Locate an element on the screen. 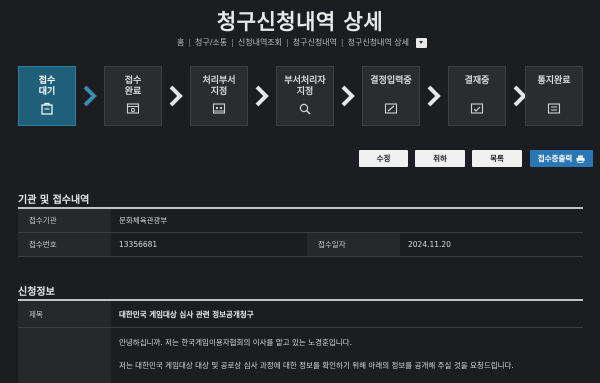 This screenshot has width=600, height=383. agency-label: 접수기관 is located at coordinates (64, 220).